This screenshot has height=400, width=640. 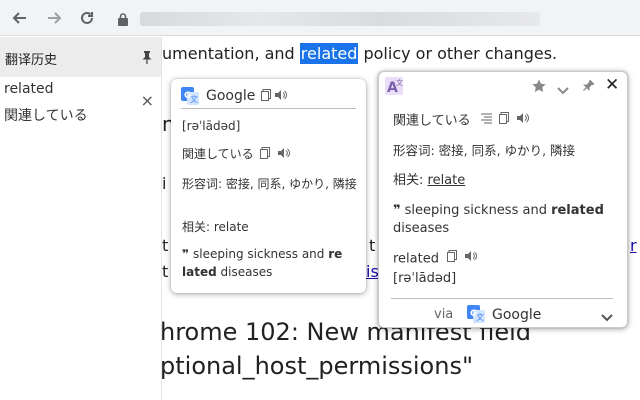 What do you see at coordinates (316, 366) in the screenshot?
I see `section-heading-continued: ptional_host_permissions"` at bounding box center [316, 366].